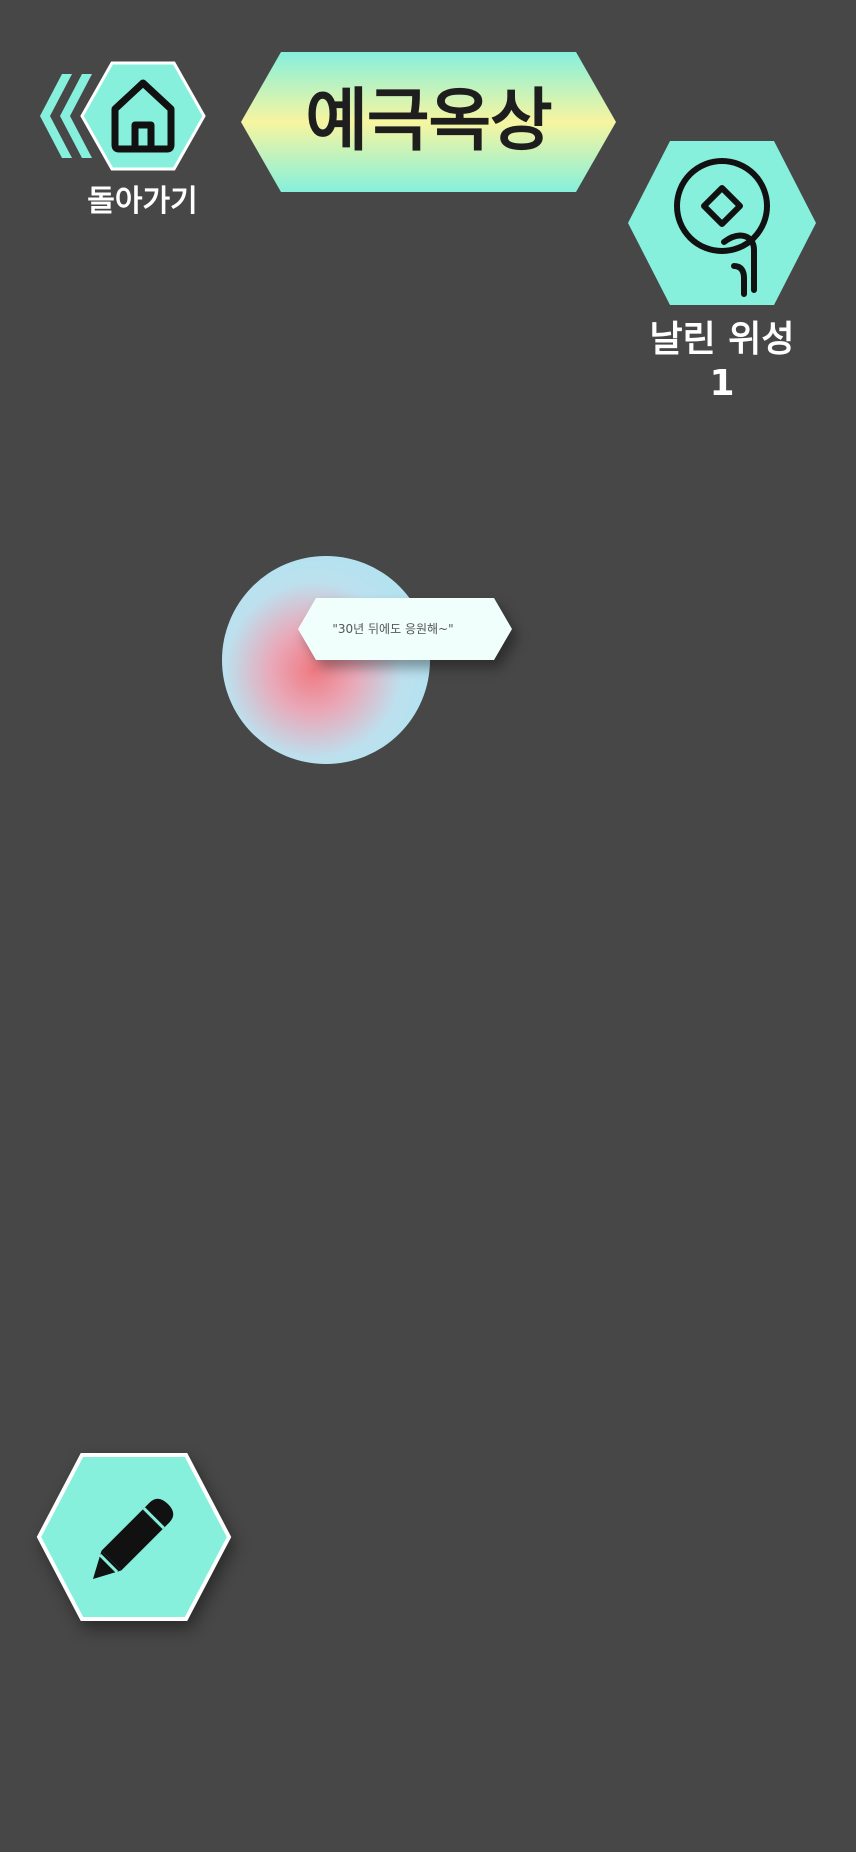 The width and height of the screenshot is (856, 1852). What do you see at coordinates (428, 121) in the screenshot?
I see `page-title: 예극옥상` at bounding box center [428, 121].